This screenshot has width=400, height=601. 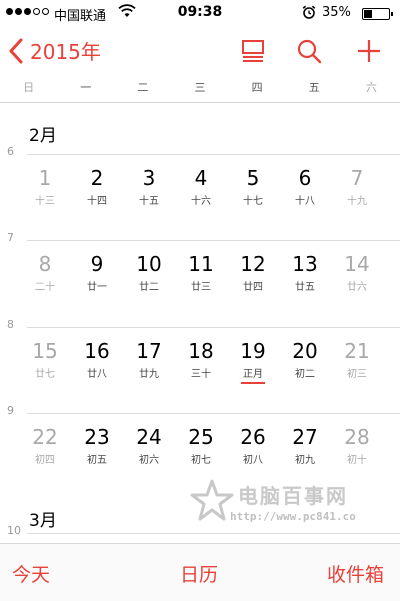 What do you see at coordinates (371, 87) in the screenshot?
I see `weekday-label: 六` at bounding box center [371, 87].